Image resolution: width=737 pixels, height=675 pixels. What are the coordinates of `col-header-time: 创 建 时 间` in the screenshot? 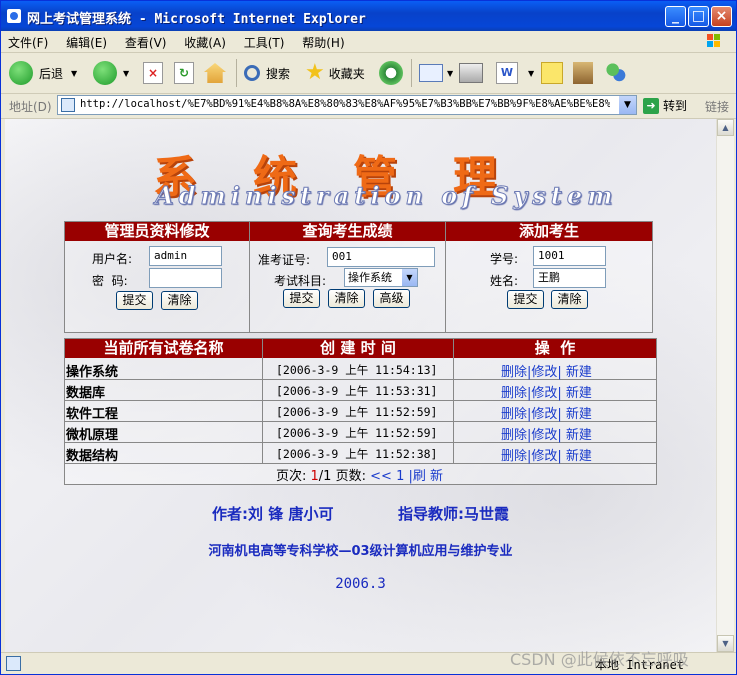 It's located at (358, 348).